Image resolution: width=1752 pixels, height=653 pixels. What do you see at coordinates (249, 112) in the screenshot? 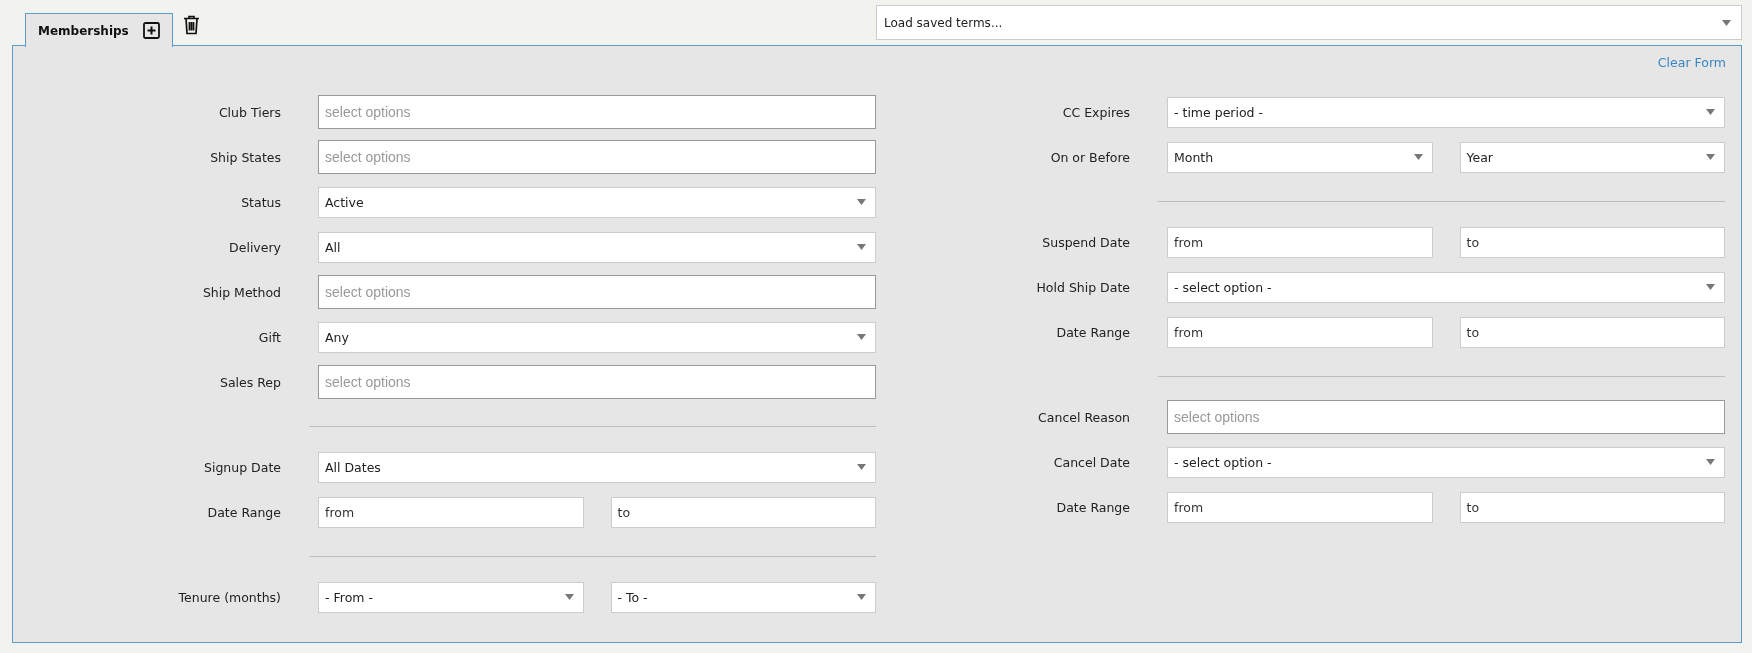
I see `field-label: Club Tiers` at bounding box center [249, 112].